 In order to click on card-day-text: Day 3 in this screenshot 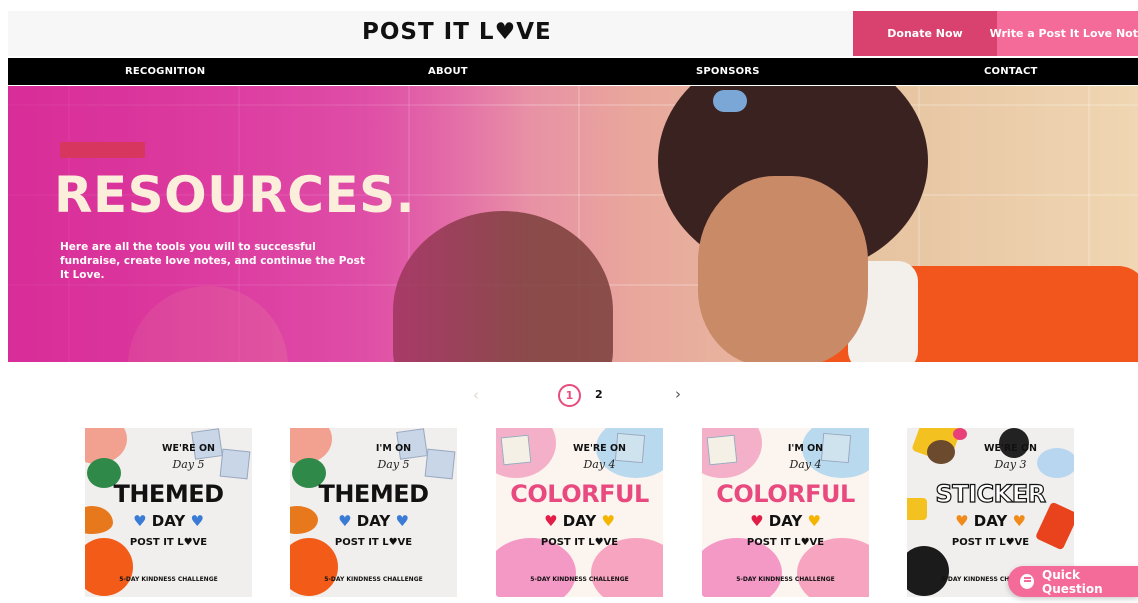, I will do `click(1010, 464)`.